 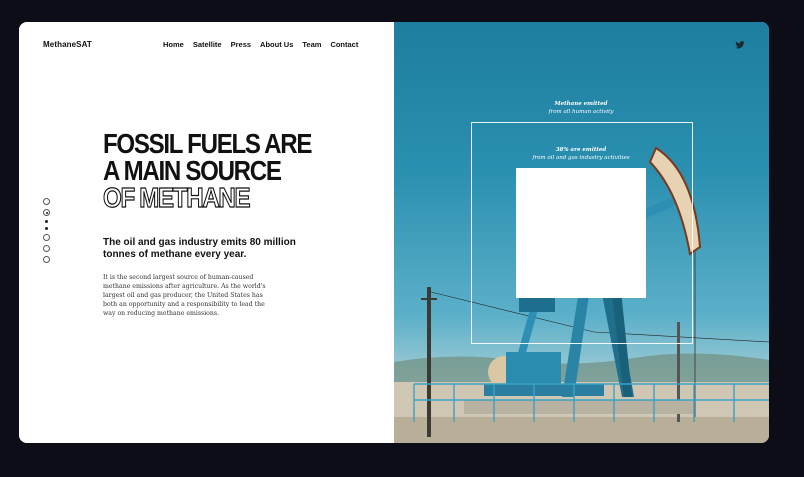 What do you see at coordinates (207, 44) in the screenshot?
I see `nav-satellite: Satellite` at bounding box center [207, 44].